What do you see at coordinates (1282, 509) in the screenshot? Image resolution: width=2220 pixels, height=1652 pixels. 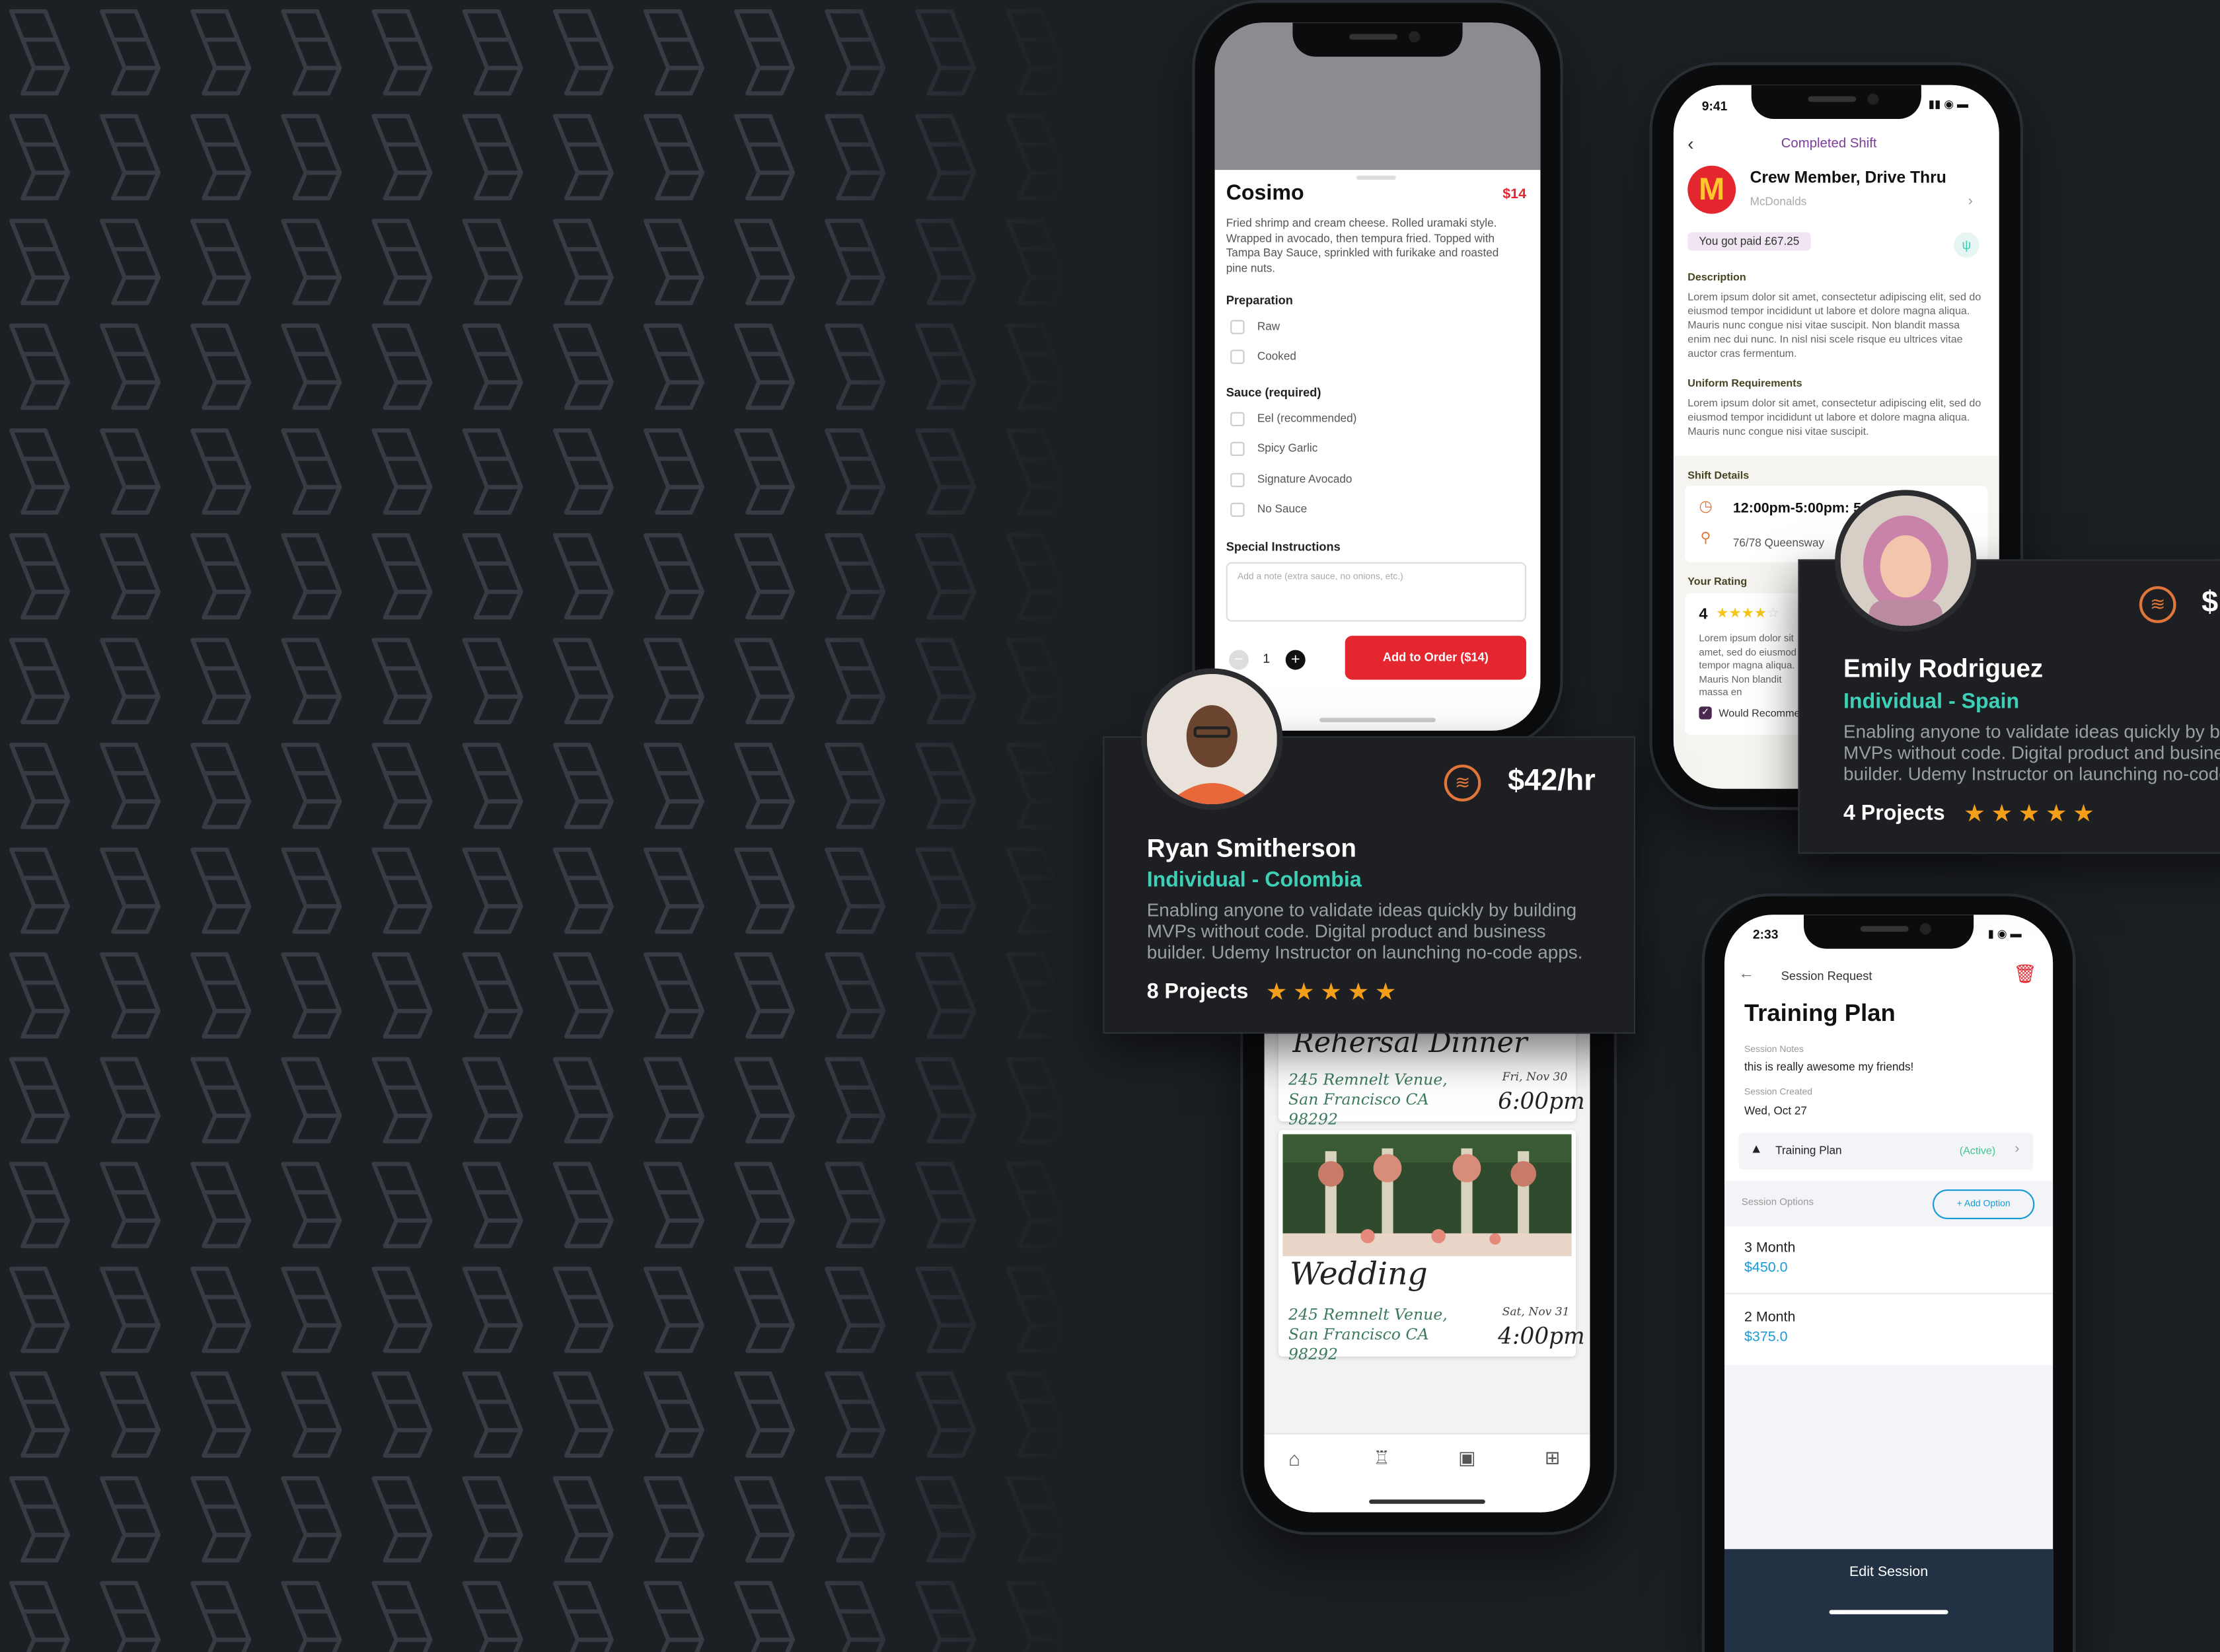 I see `option-no-sauce: No Sauce` at bounding box center [1282, 509].